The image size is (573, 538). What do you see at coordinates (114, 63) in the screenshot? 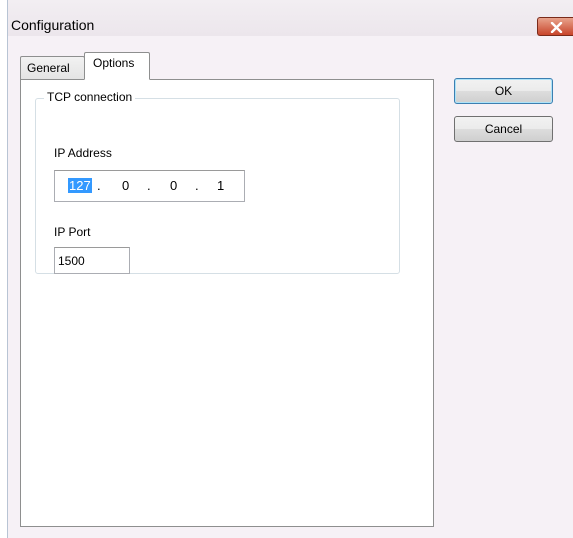
I see `tab-options-label: Options` at bounding box center [114, 63].